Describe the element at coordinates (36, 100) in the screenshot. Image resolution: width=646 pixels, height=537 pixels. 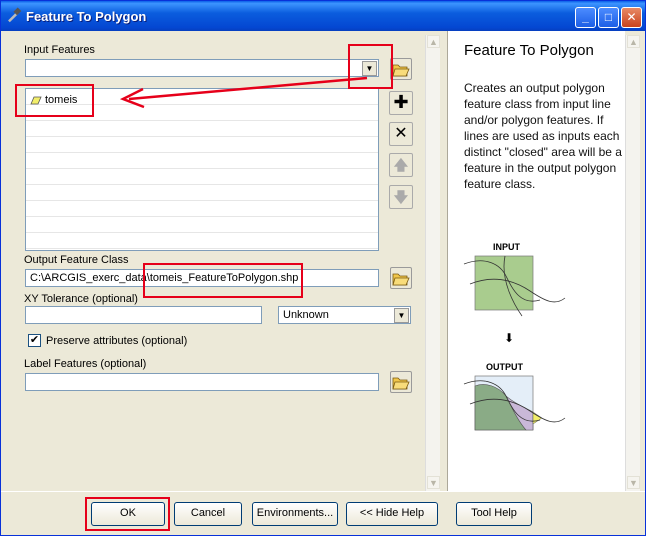
I see `polygon-feature-icon` at that location.